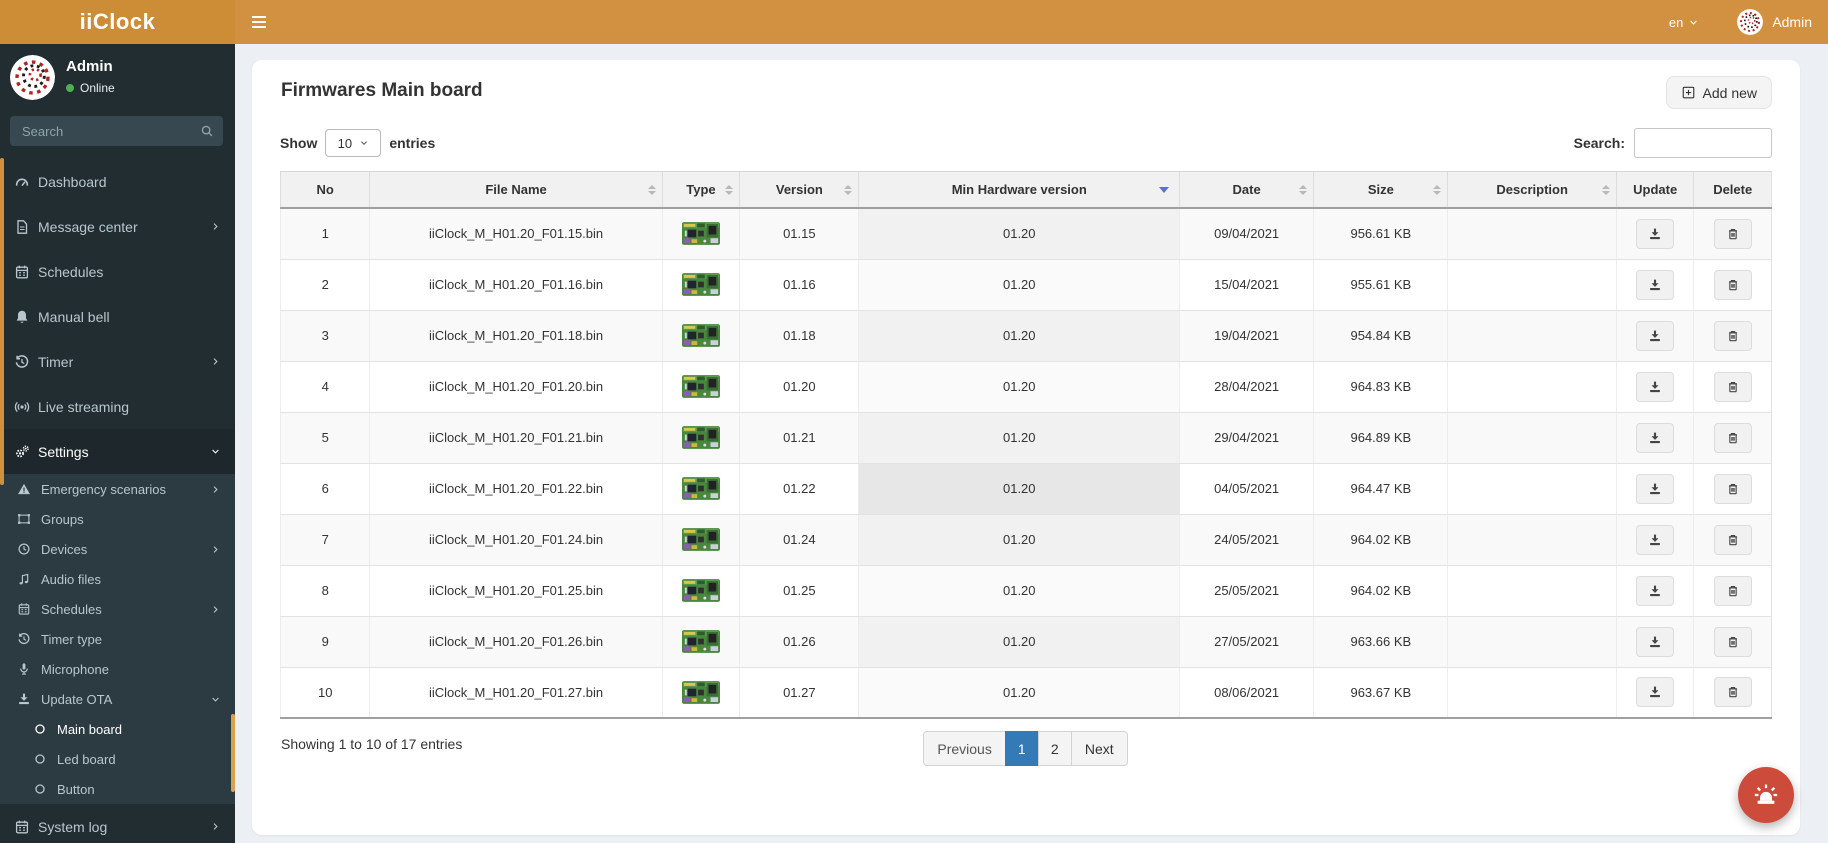  What do you see at coordinates (117, 489) in the screenshot?
I see `sidebar-item-emergency-scenarios: Emergency scenarios` at bounding box center [117, 489].